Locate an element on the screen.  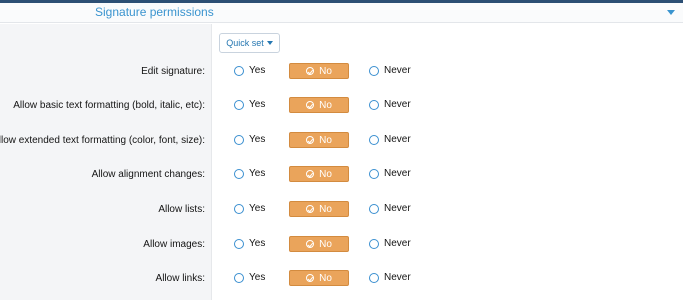
caret-down-icon is located at coordinates (269, 43).